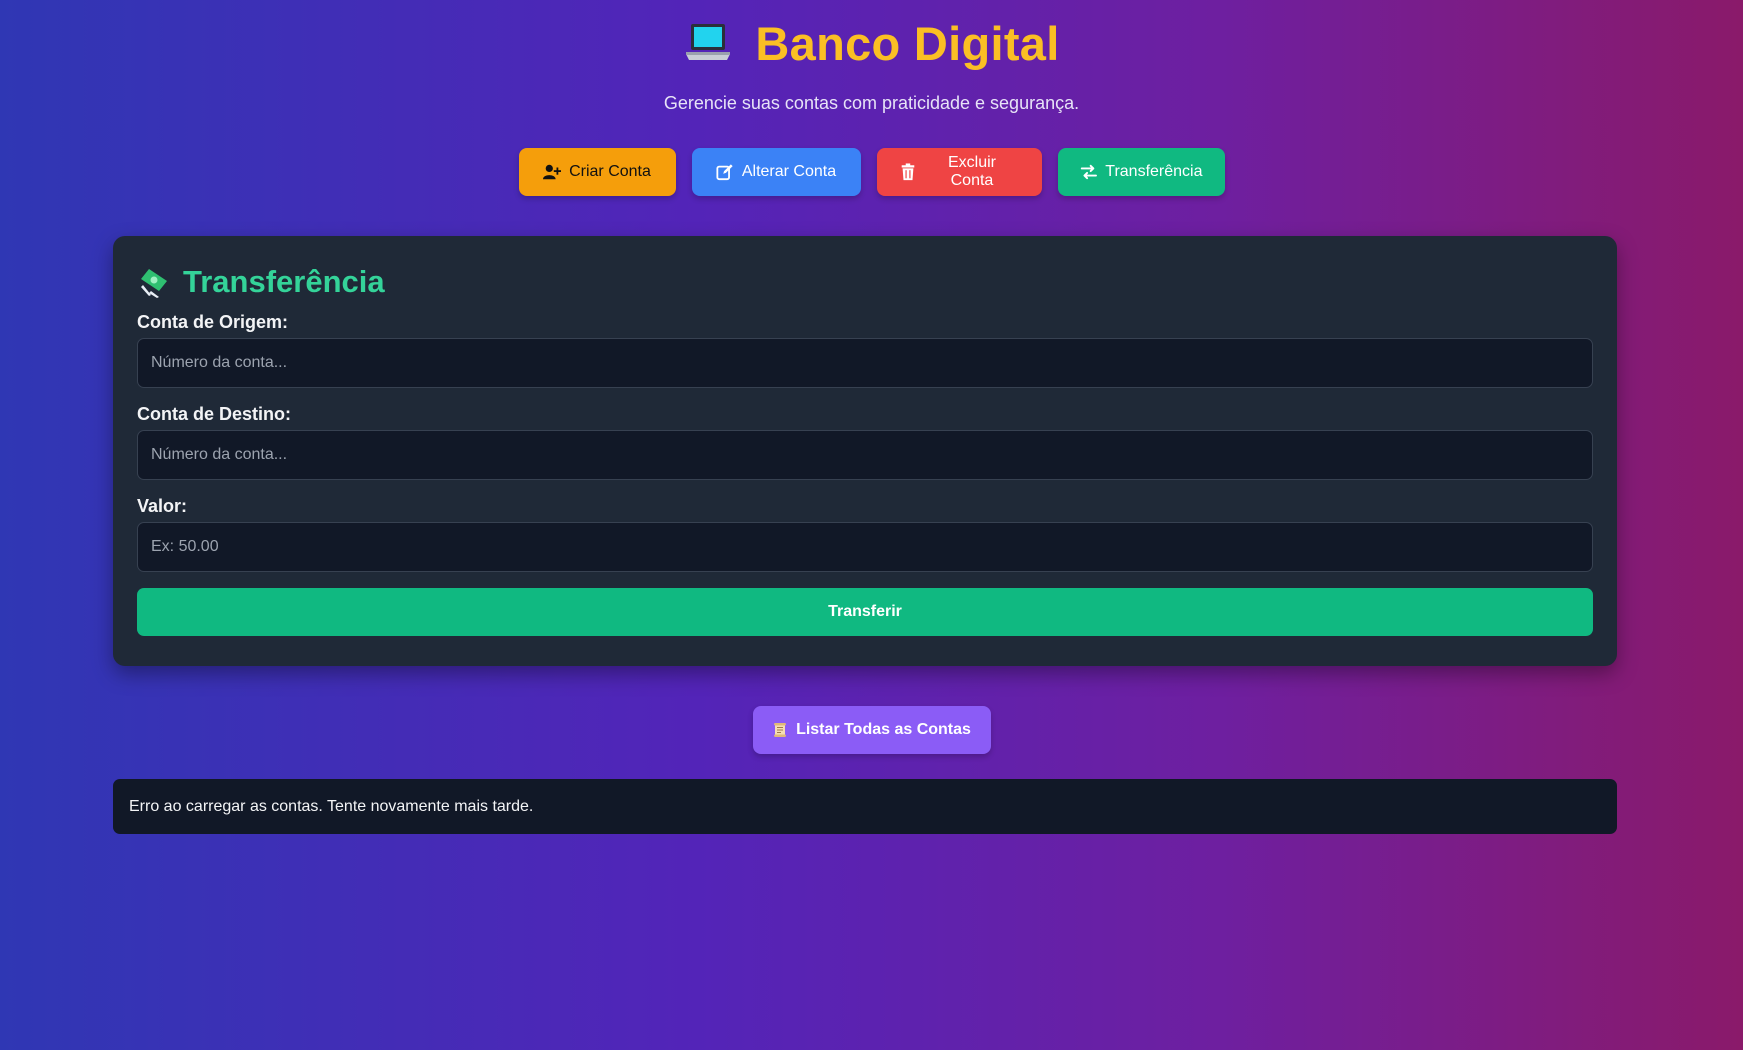 The height and width of the screenshot is (1050, 1743). Describe the element at coordinates (865, 282) in the screenshot. I see `card-header: Transferência` at that location.